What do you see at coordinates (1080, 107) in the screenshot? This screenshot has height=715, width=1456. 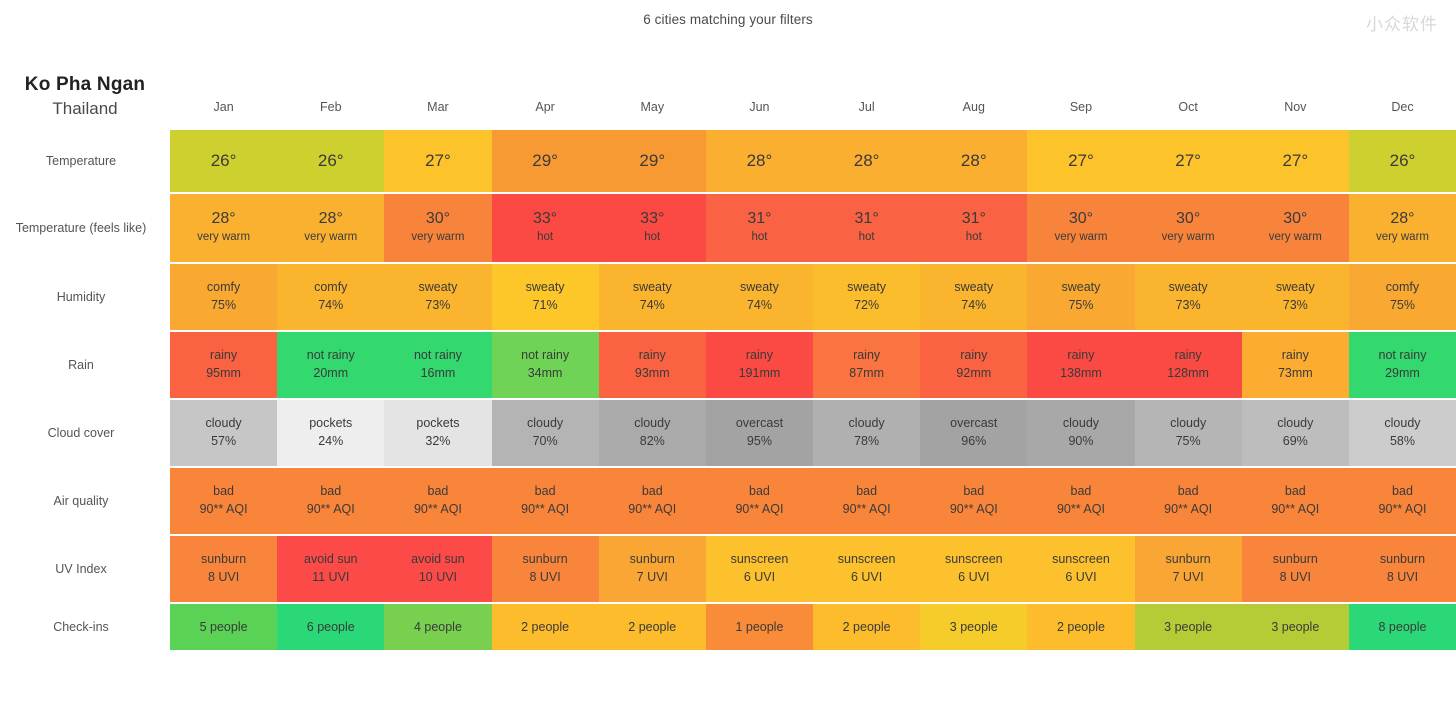 I see `month-label-sep: Sep` at bounding box center [1080, 107].